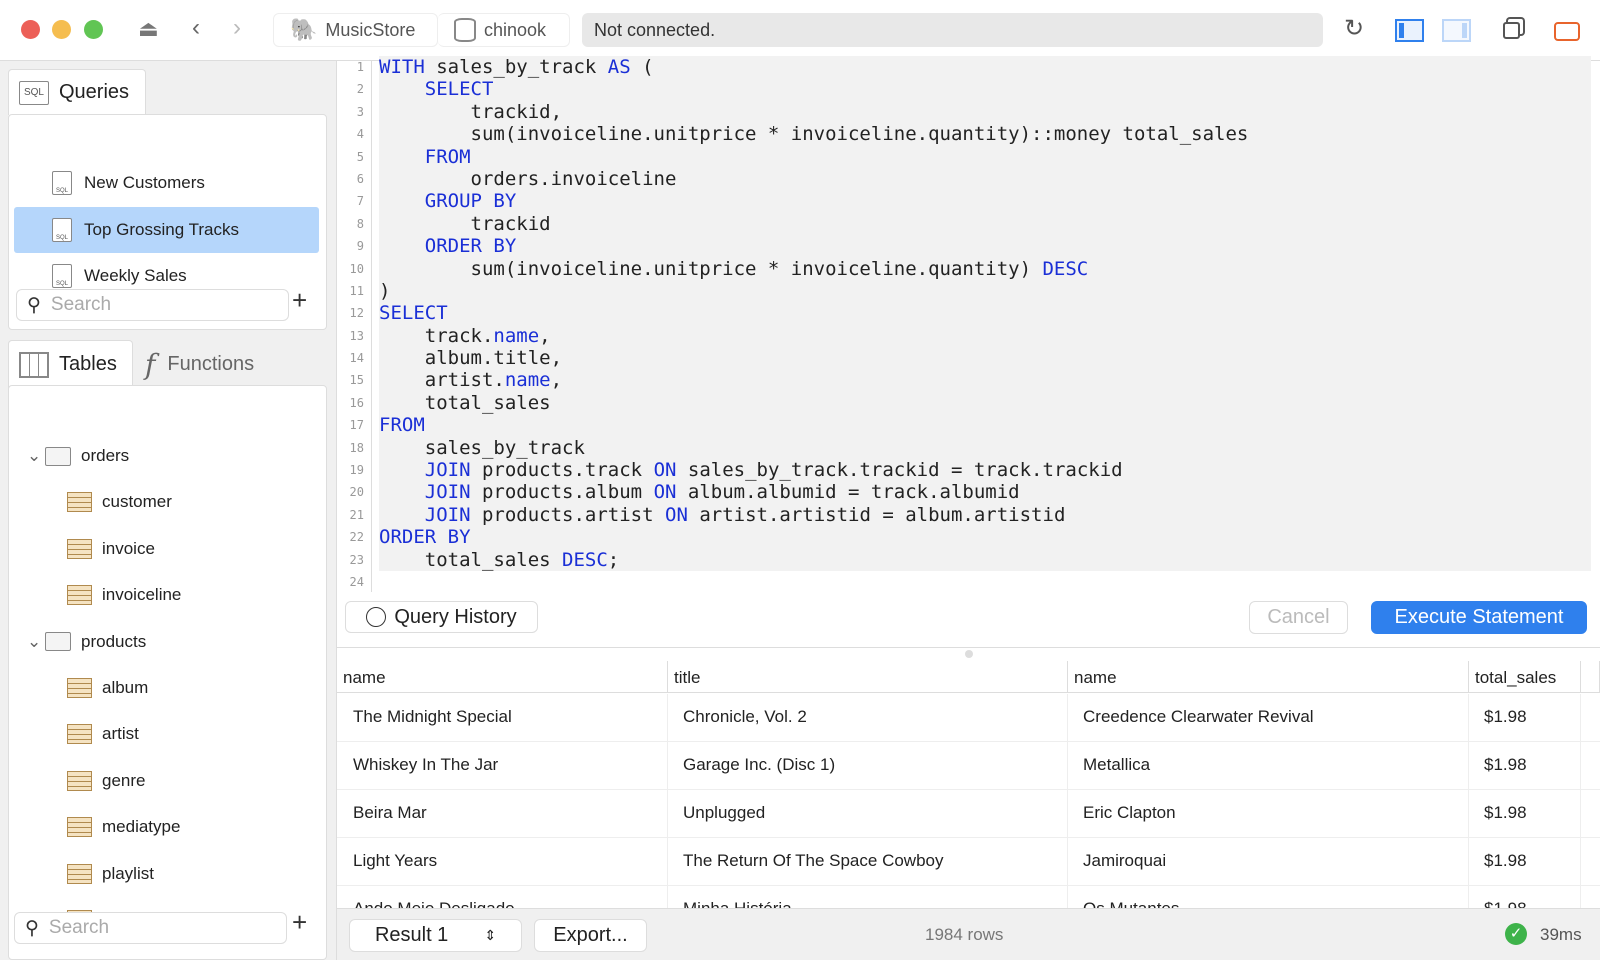 Image resolution: width=1600 pixels, height=960 pixels. What do you see at coordinates (354, 326) in the screenshot?
I see `line-number-gutter: 1 2 3 4 5 6 7 8 9 10 11 12 13 14 15 16 17 18 19 20 21 22 23 24` at bounding box center [354, 326].